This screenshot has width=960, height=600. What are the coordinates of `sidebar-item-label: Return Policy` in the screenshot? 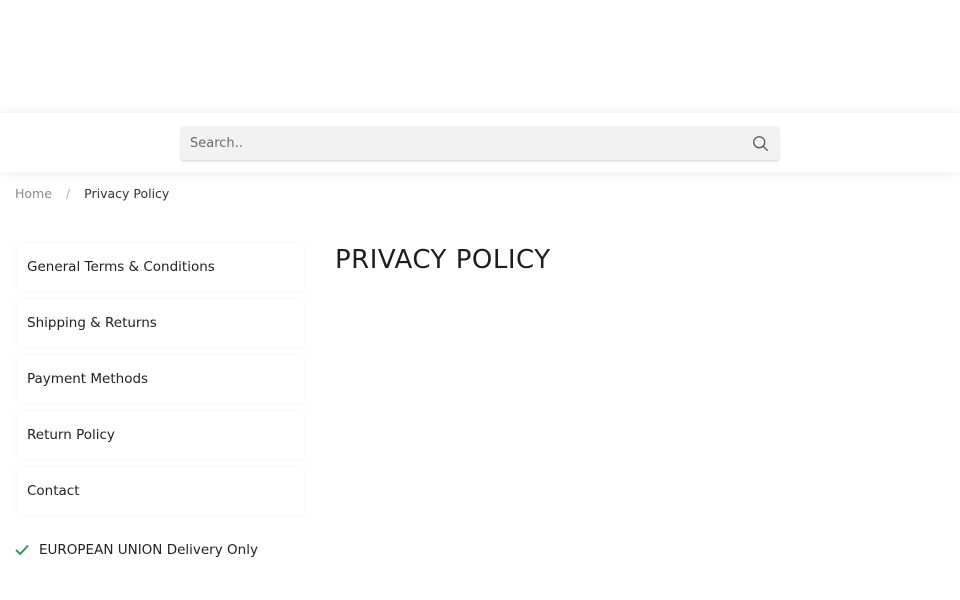 It's located at (71, 435).